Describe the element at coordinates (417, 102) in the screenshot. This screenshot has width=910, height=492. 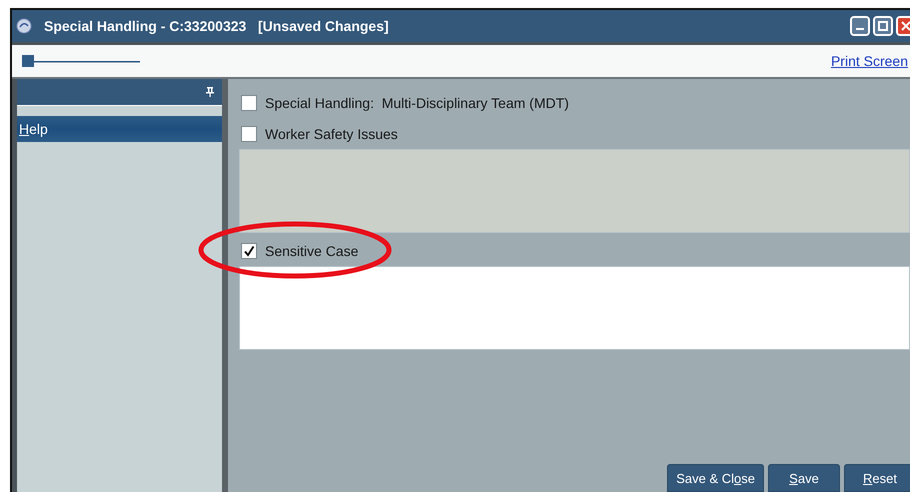
I see `checkbox-label: Special Handling: Multi-Disciplinary Team (MDT)` at that location.